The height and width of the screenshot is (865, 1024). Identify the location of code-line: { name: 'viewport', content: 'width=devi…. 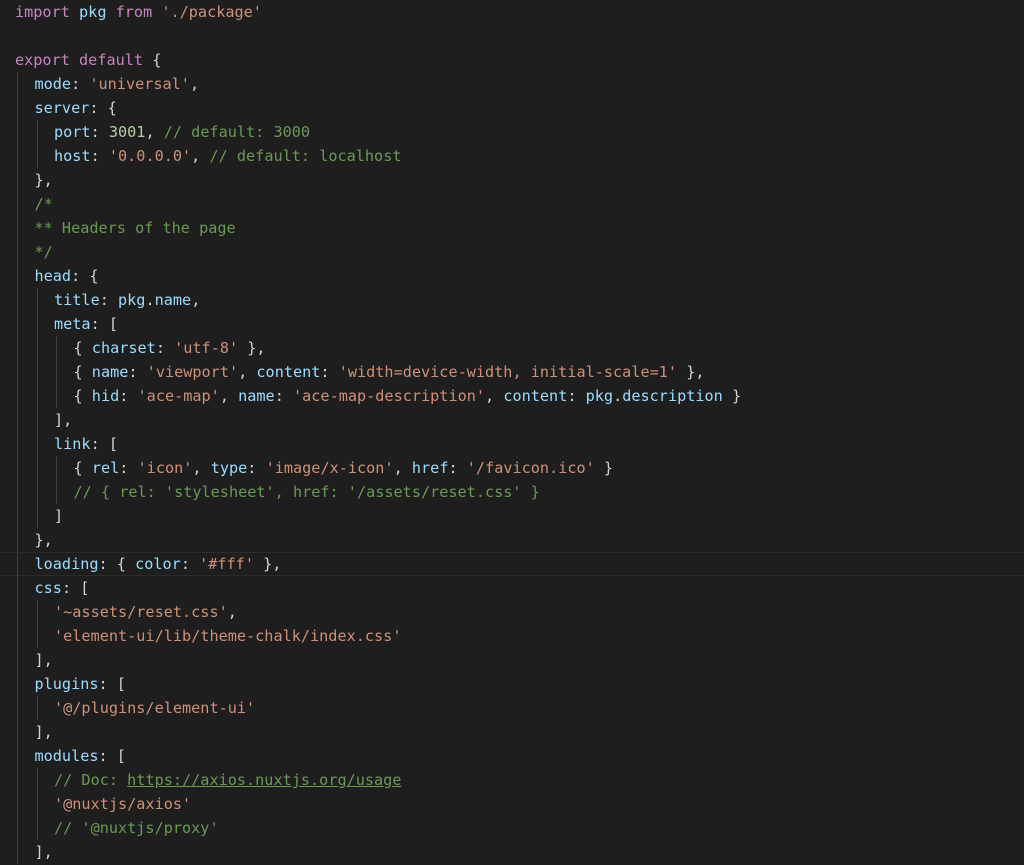
(512, 372).